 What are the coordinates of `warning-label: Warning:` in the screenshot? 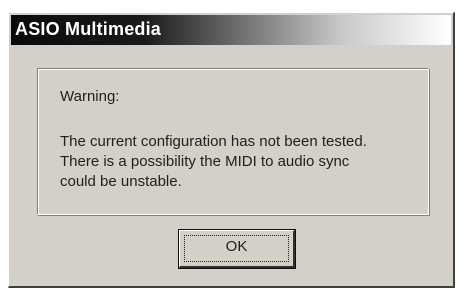 It's located at (90, 96).